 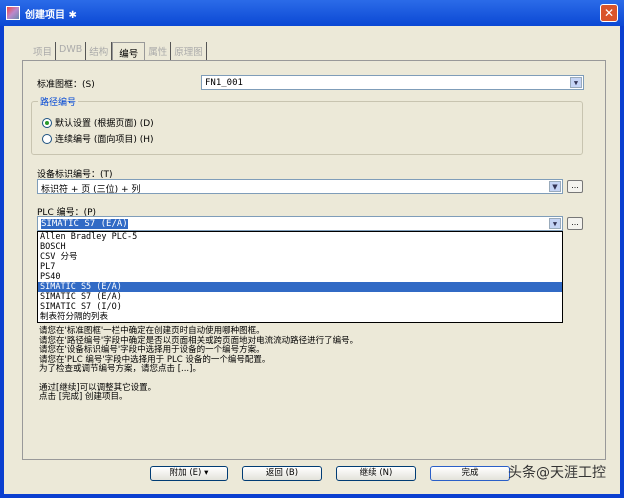 What do you see at coordinates (300, 317) in the screenshot?
I see `plc-option: 制表符分隔的列表` at bounding box center [300, 317].